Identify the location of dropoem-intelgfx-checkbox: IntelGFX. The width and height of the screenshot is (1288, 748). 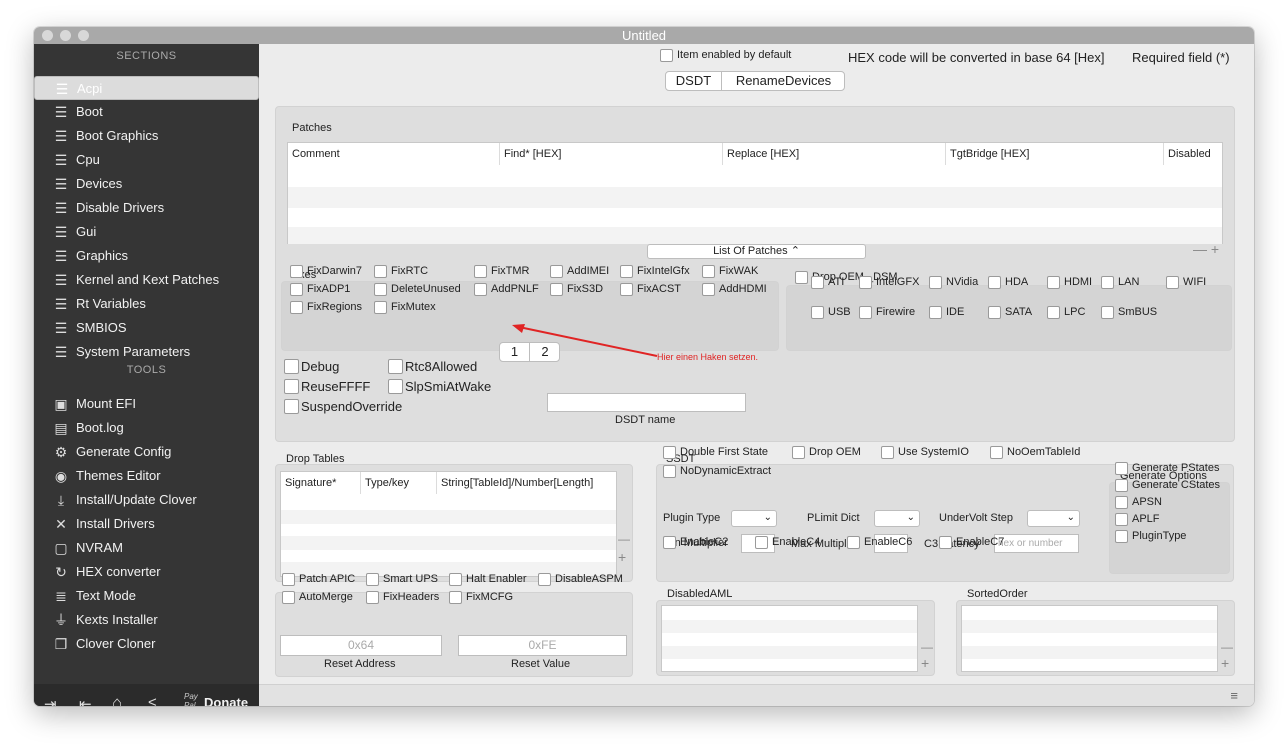
(889, 282).